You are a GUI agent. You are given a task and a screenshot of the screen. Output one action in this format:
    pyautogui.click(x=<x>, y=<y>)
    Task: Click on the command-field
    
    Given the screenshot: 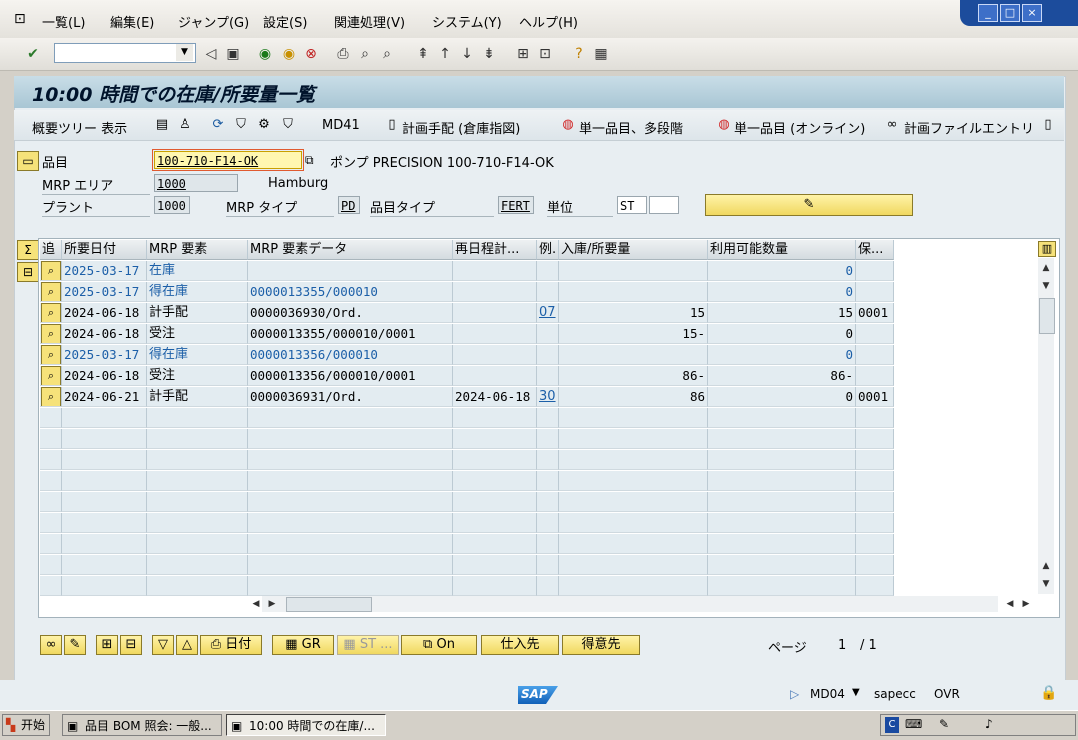 What is the action you would take?
    pyautogui.click(x=125, y=53)
    